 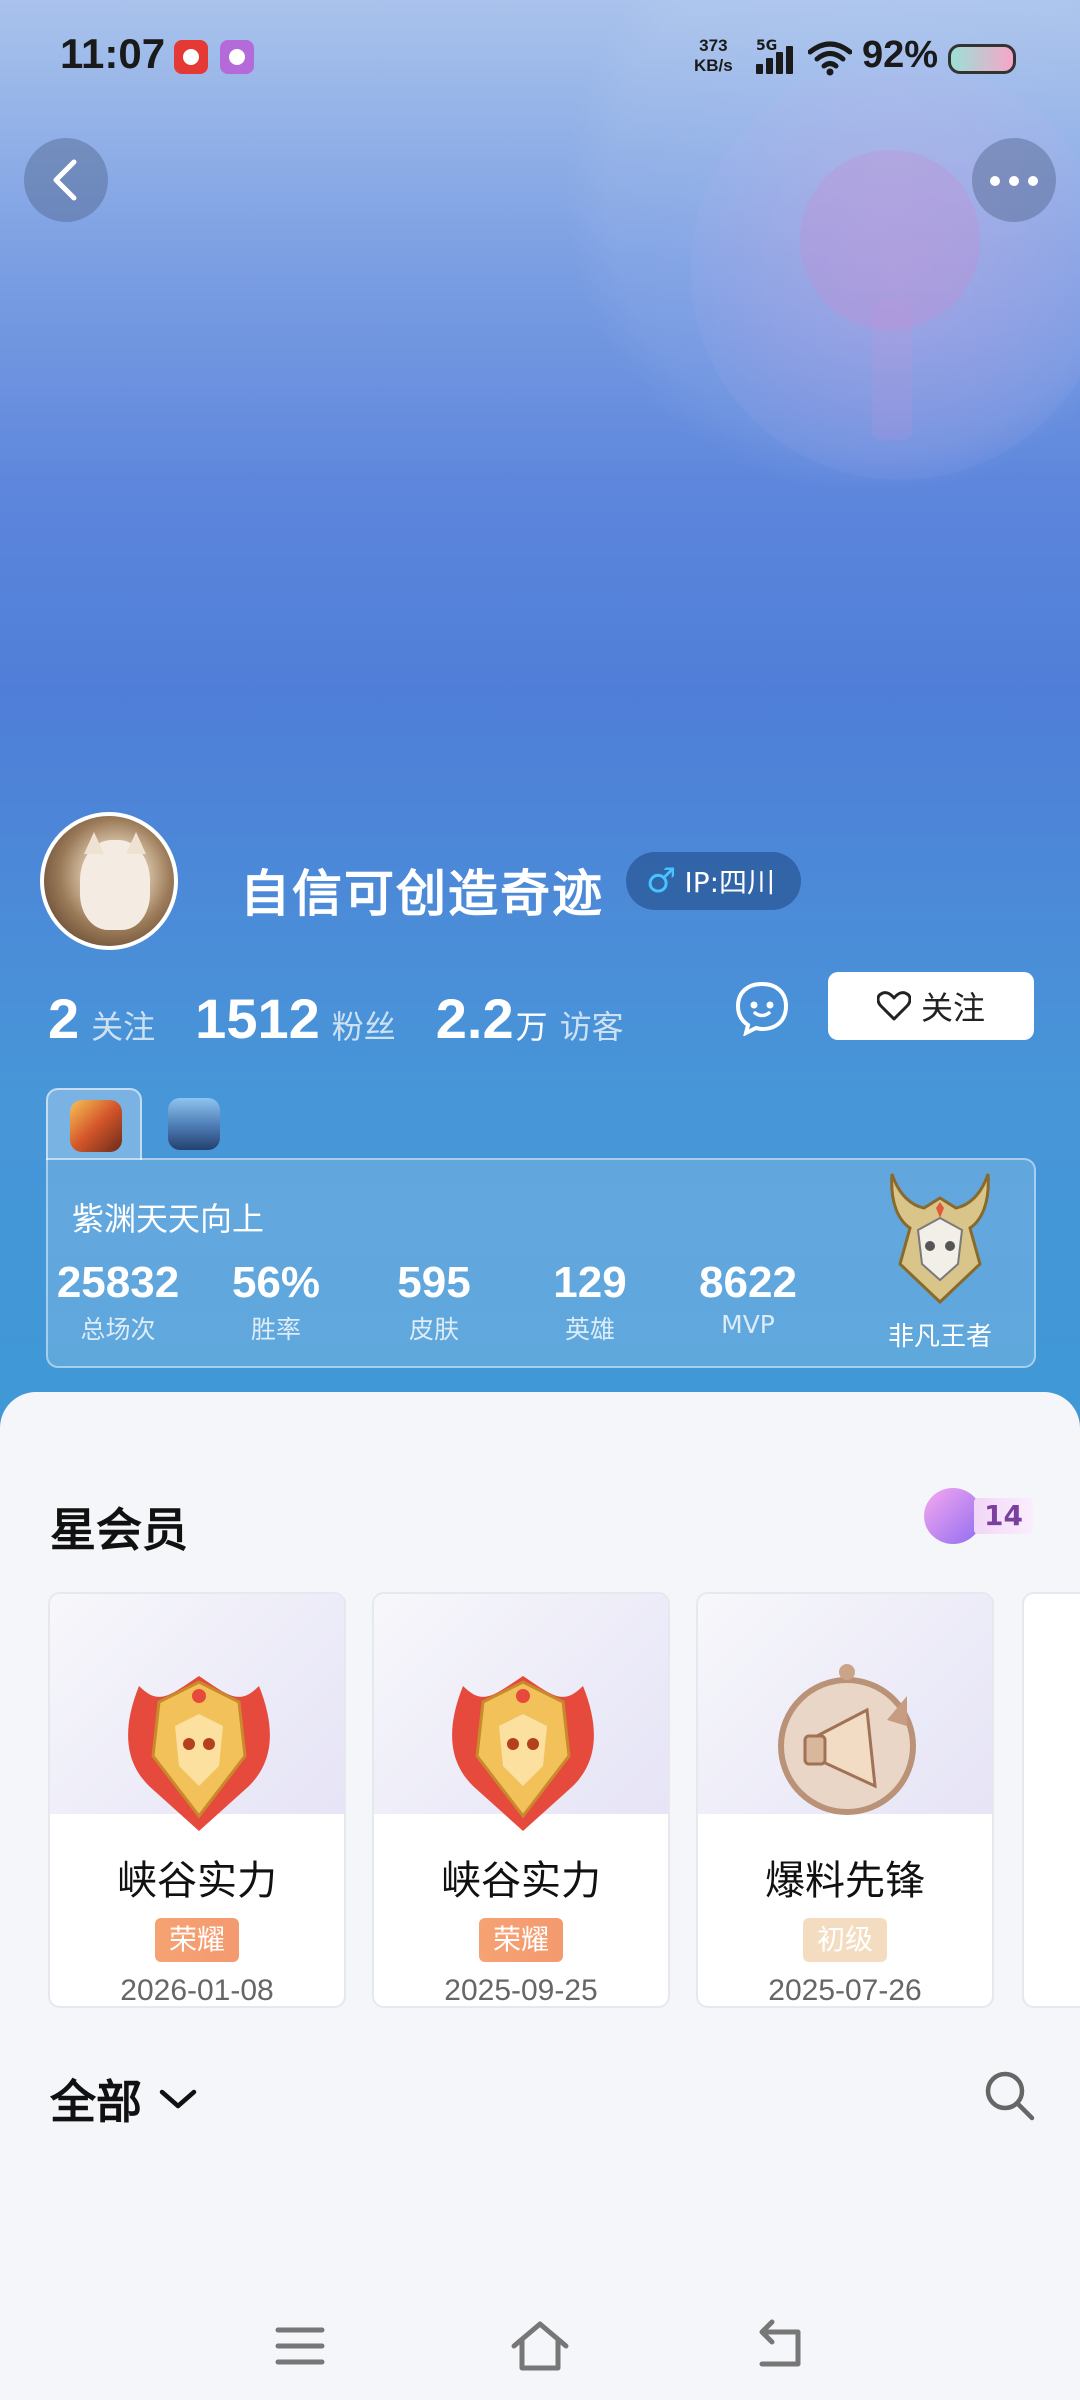 What do you see at coordinates (589, 1329) in the screenshot?
I see `stat-label: 英雄` at bounding box center [589, 1329].